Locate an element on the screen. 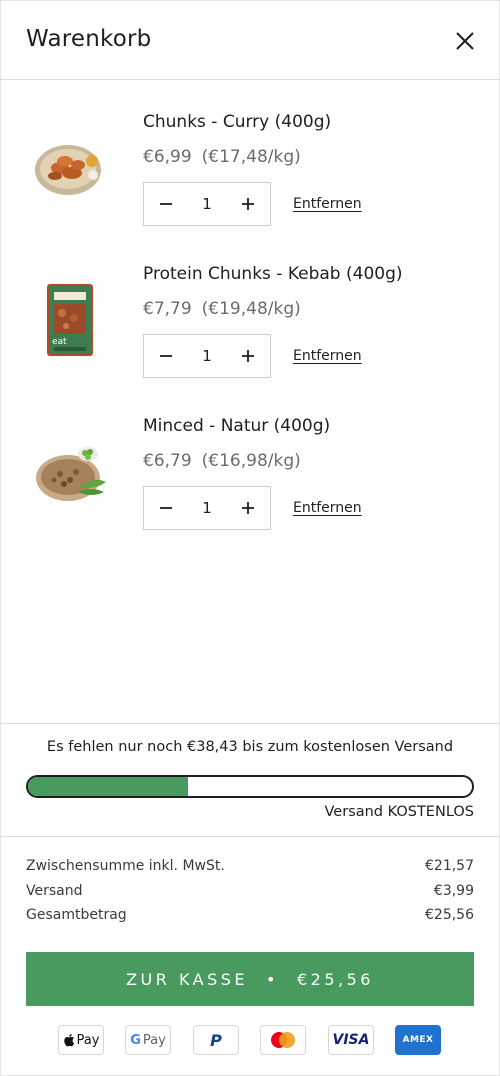 The width and height of the screenshot is (500, 1076). free-shipping-status: Versand KOSTENLOS is located at coordinates (399, 812).